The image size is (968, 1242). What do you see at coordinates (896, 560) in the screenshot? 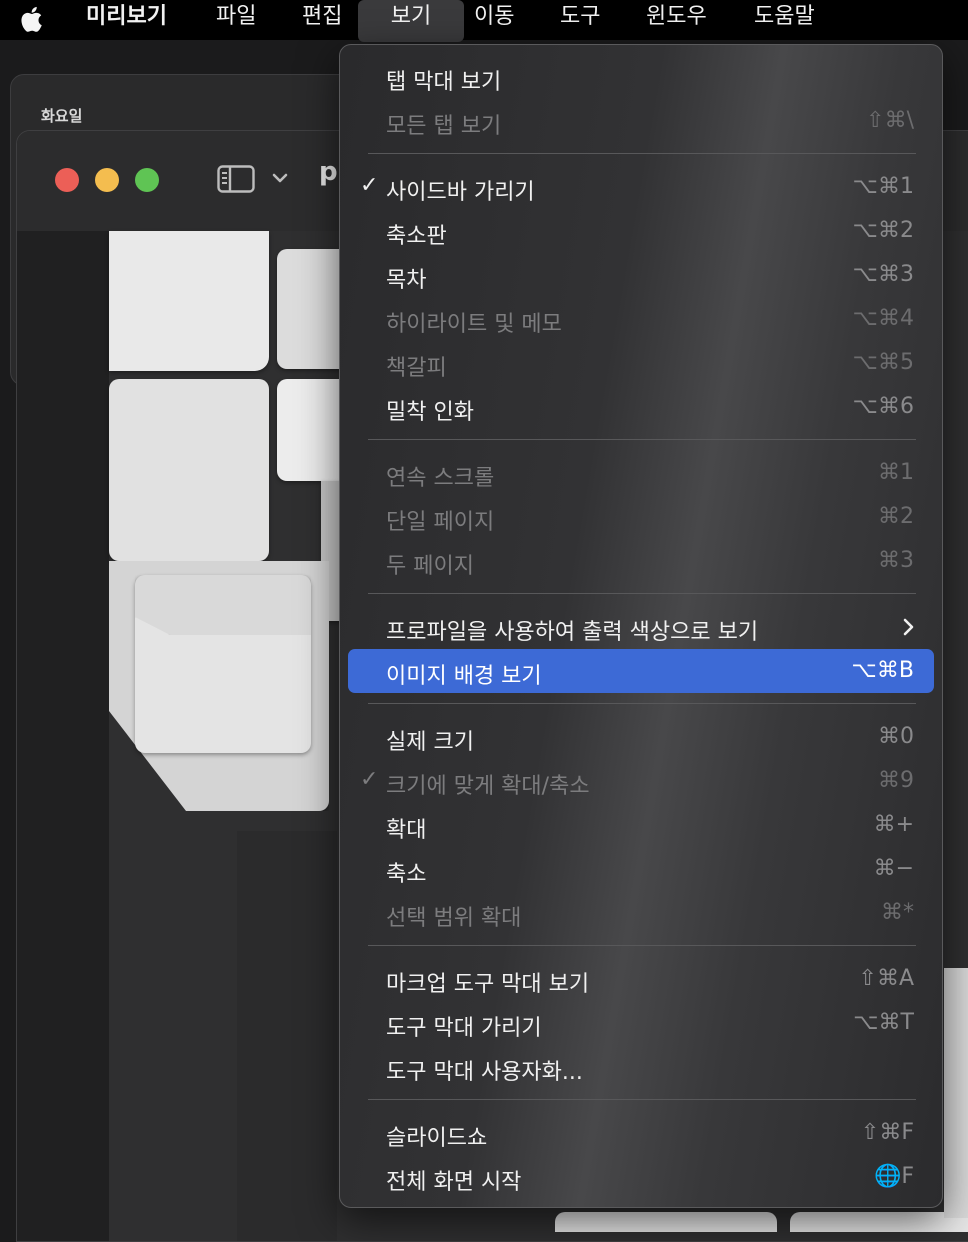
I see `menu-item-shortcut: ⌘3` at bounding box center [896, 560].